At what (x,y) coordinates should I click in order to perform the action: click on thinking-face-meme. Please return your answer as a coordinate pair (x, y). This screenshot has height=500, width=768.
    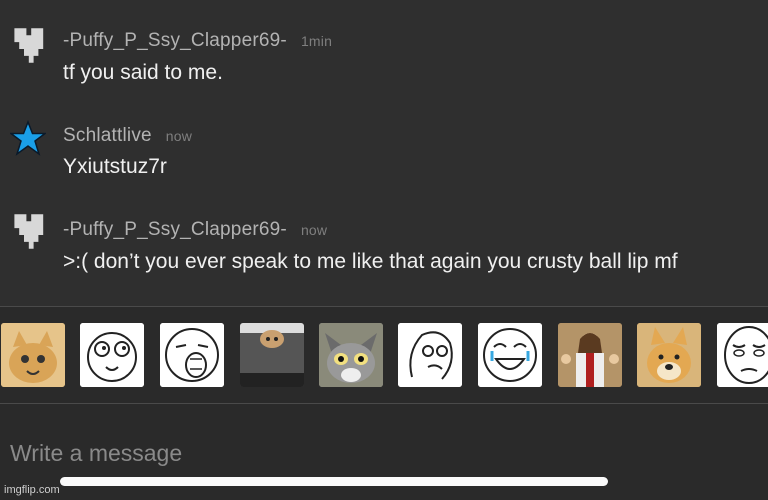
    Looking at the image, I should click on (430, 355).